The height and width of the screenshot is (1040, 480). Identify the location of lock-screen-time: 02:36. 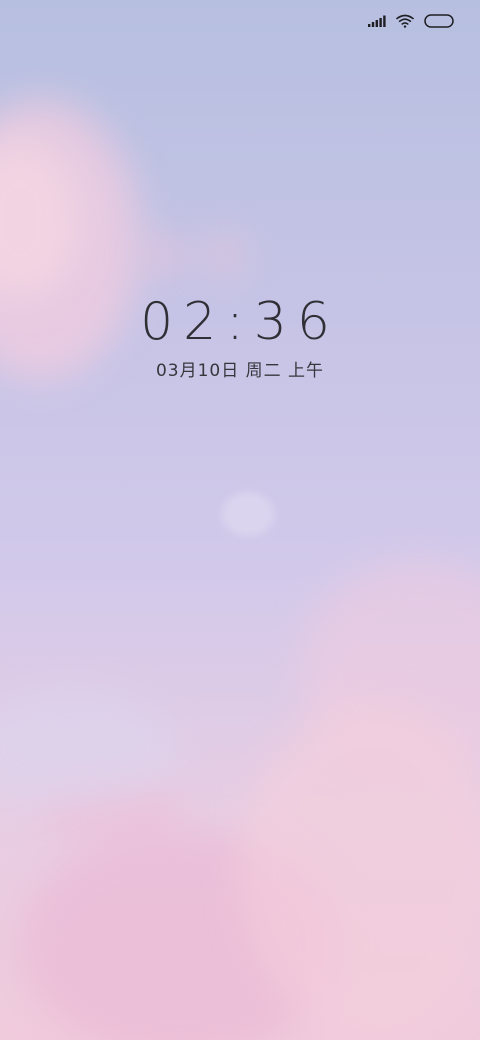
(240, 322).